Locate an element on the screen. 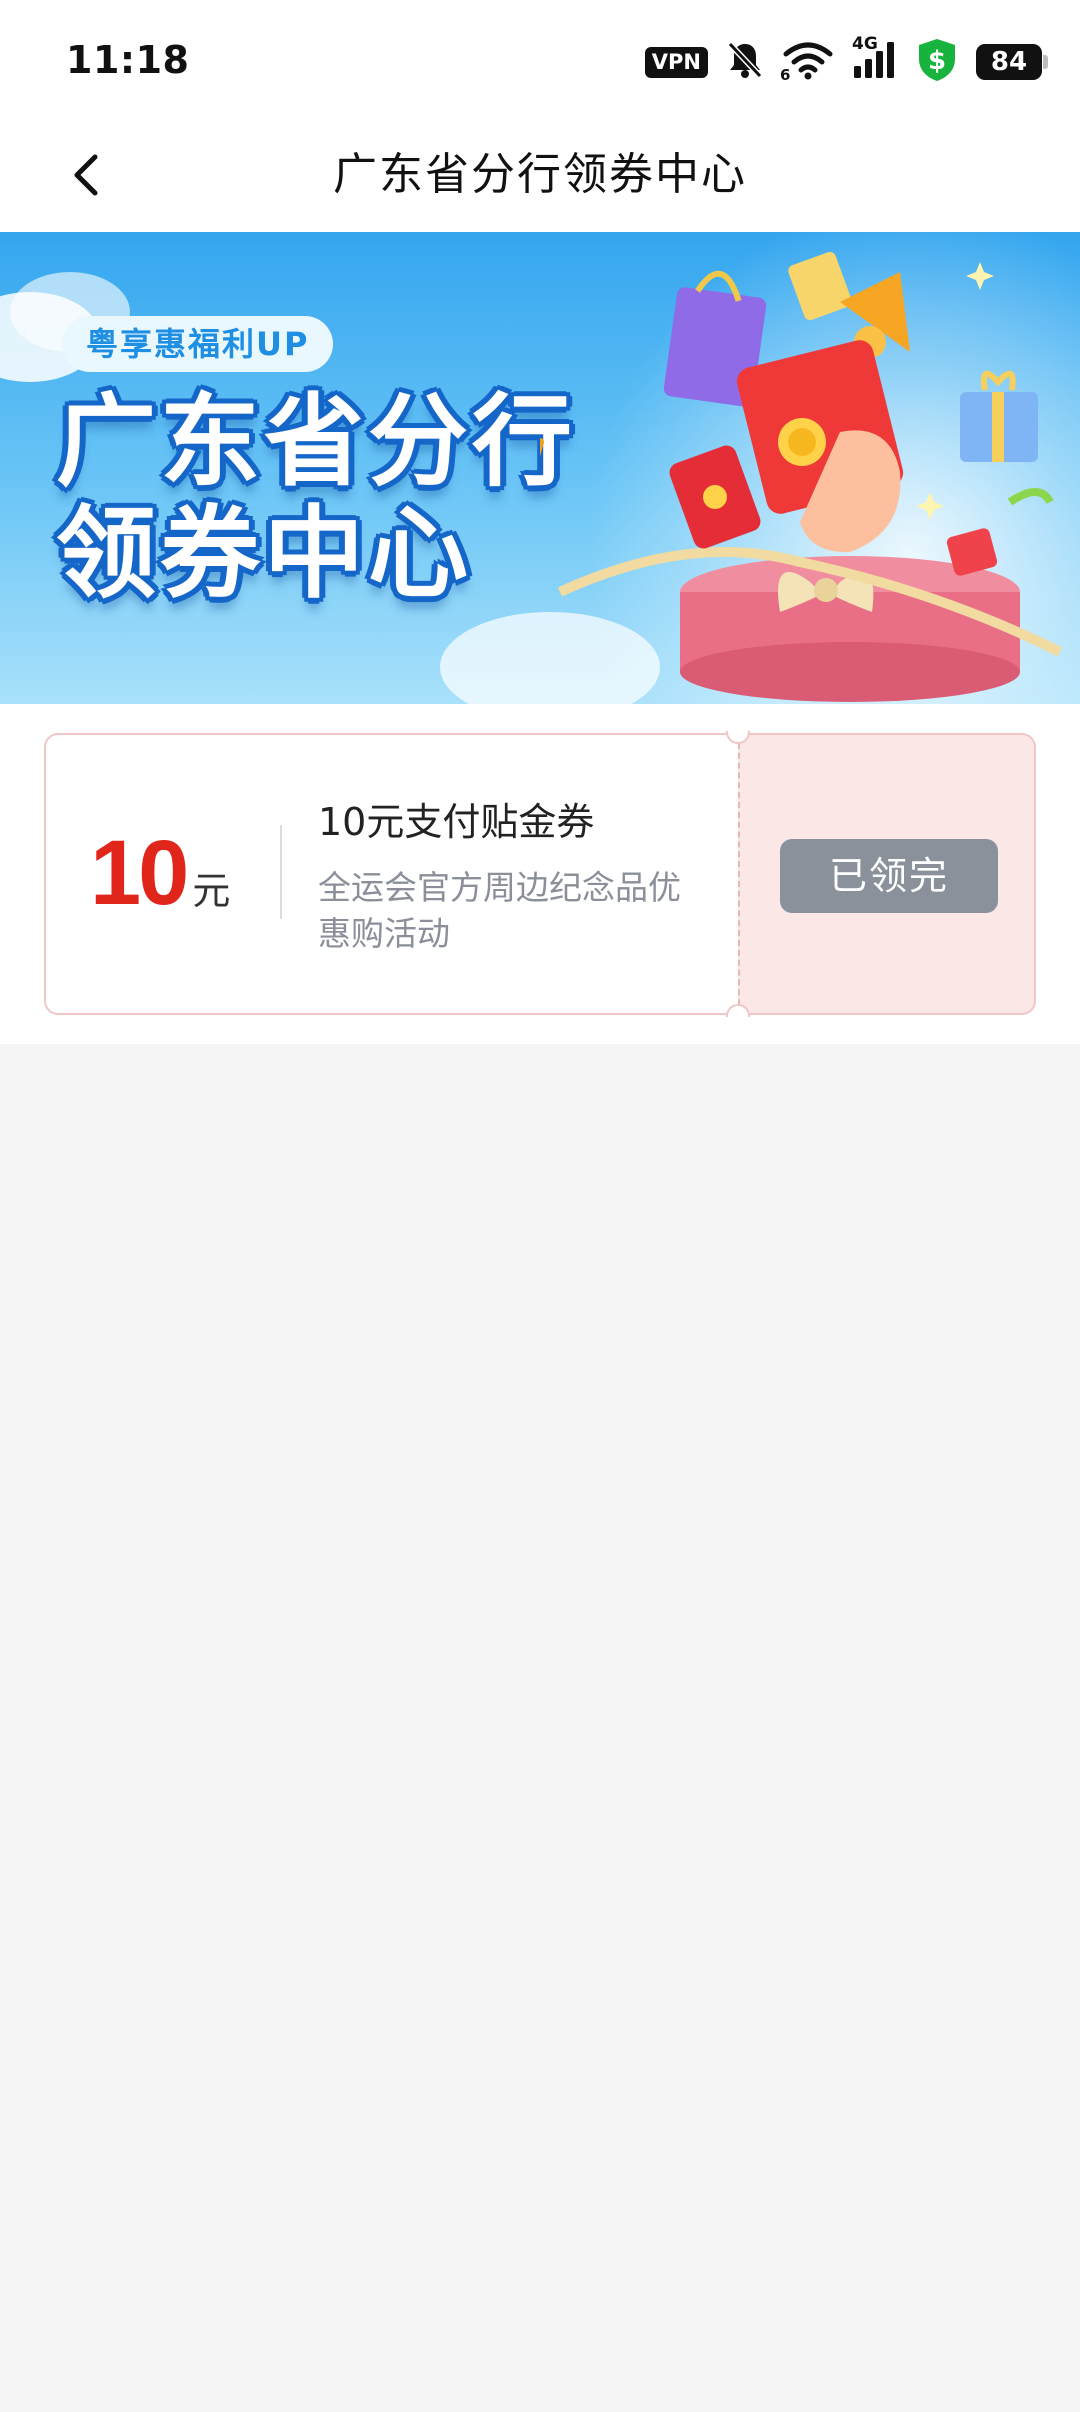 This screenshot has width=1080, height=2412. banner-headline-line1: 广东省分行 is located at coordinates (316, 441).